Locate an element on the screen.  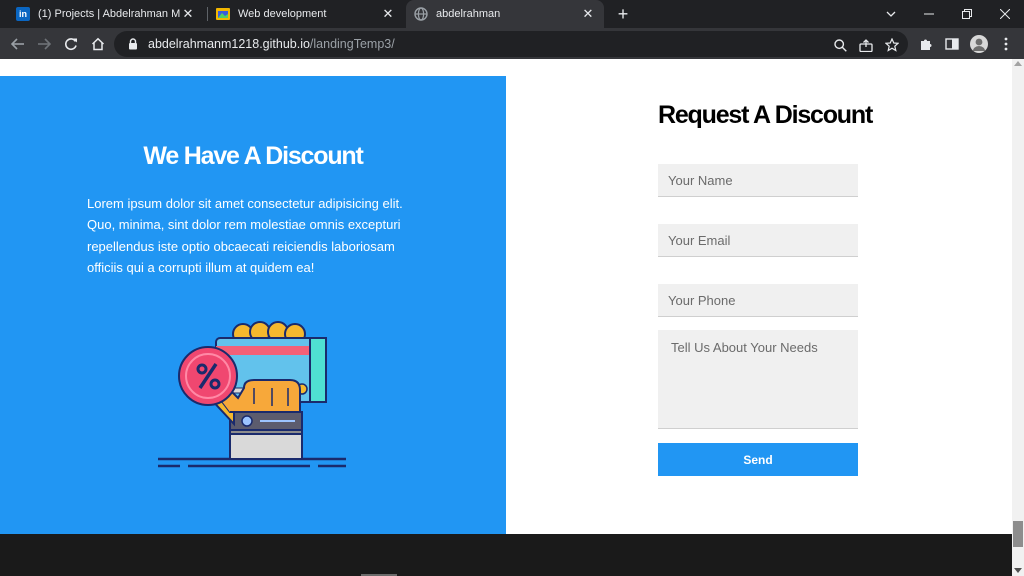
hand-holding-credit-card-discount-icon is located at coordinates (252, 394).